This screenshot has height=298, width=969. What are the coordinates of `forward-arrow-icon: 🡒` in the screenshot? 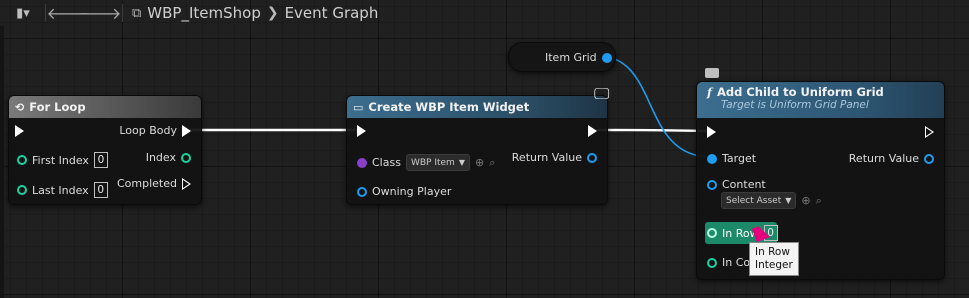 It's located at (100, 13).